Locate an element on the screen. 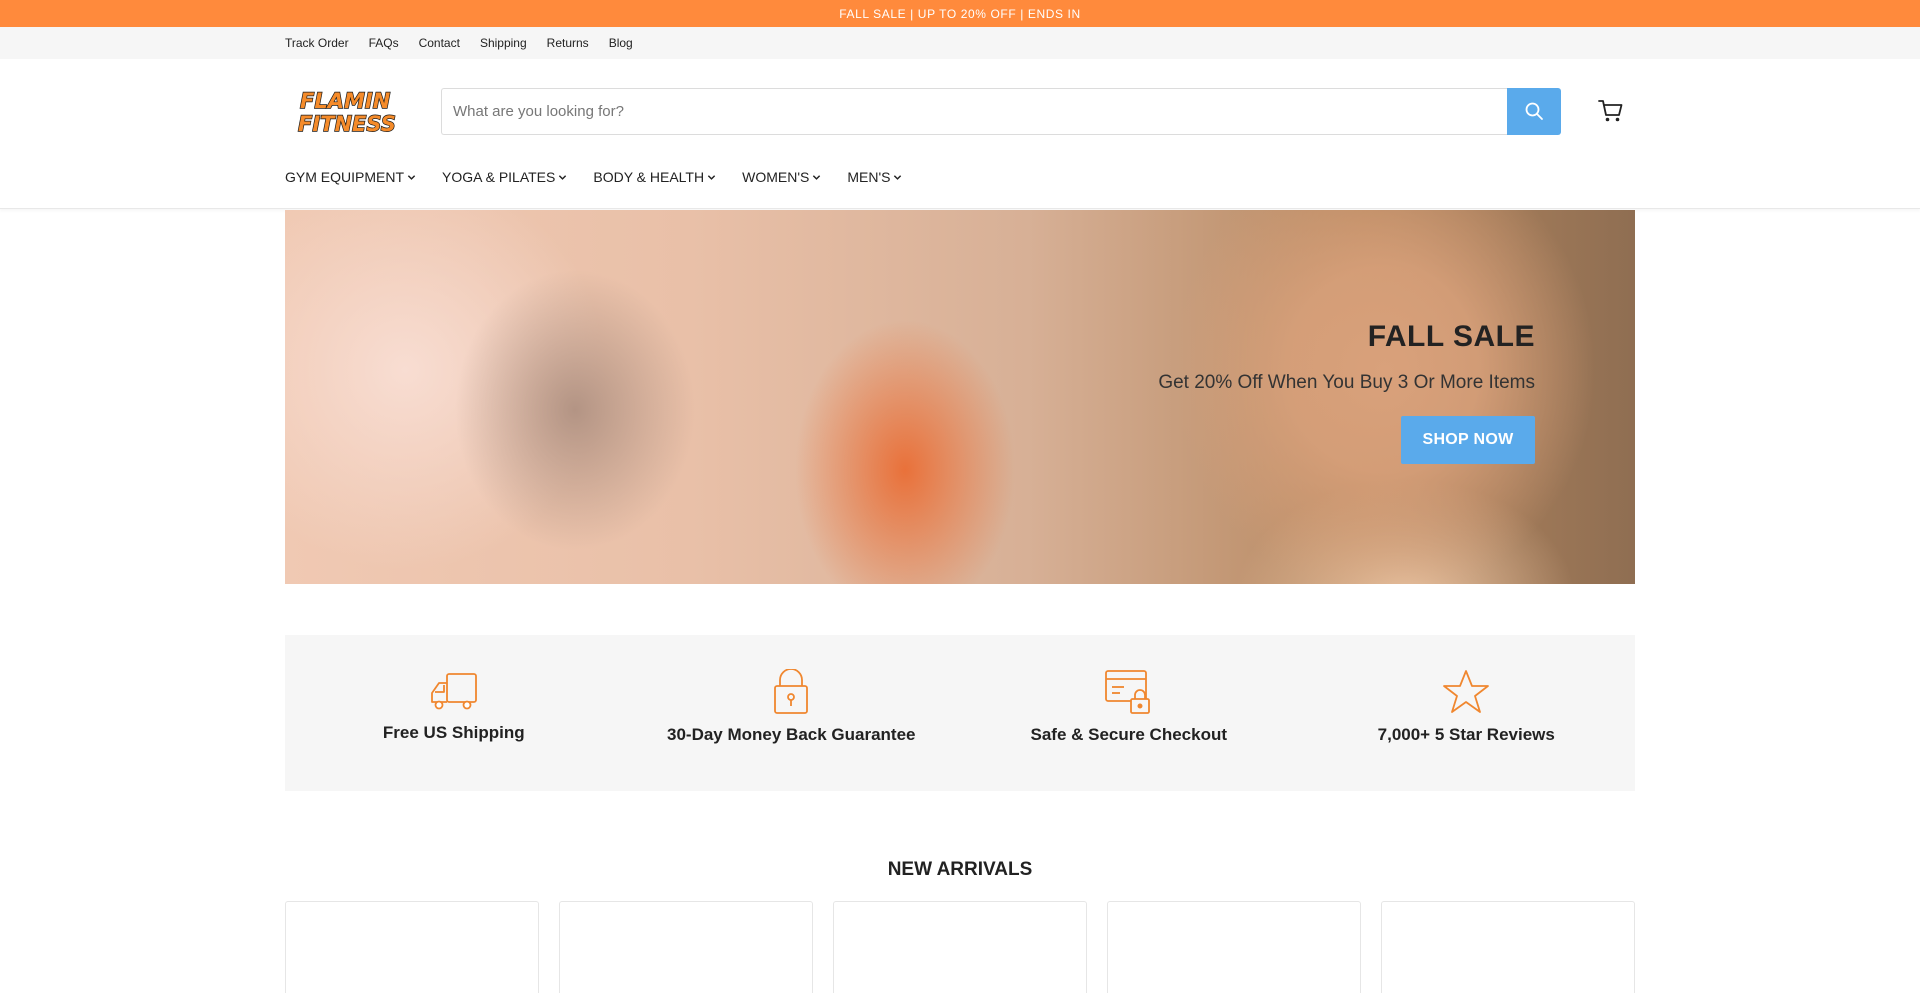 This screenshot has width=1920, height=993. nav-item-yoga-pilates: YOGA & PILATES is located at coordinates (504, 177).